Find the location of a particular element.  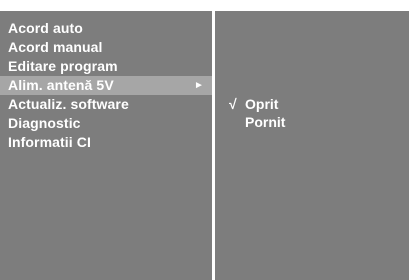

menu-item-label: Acord manual is located at coordinates (55, 47).